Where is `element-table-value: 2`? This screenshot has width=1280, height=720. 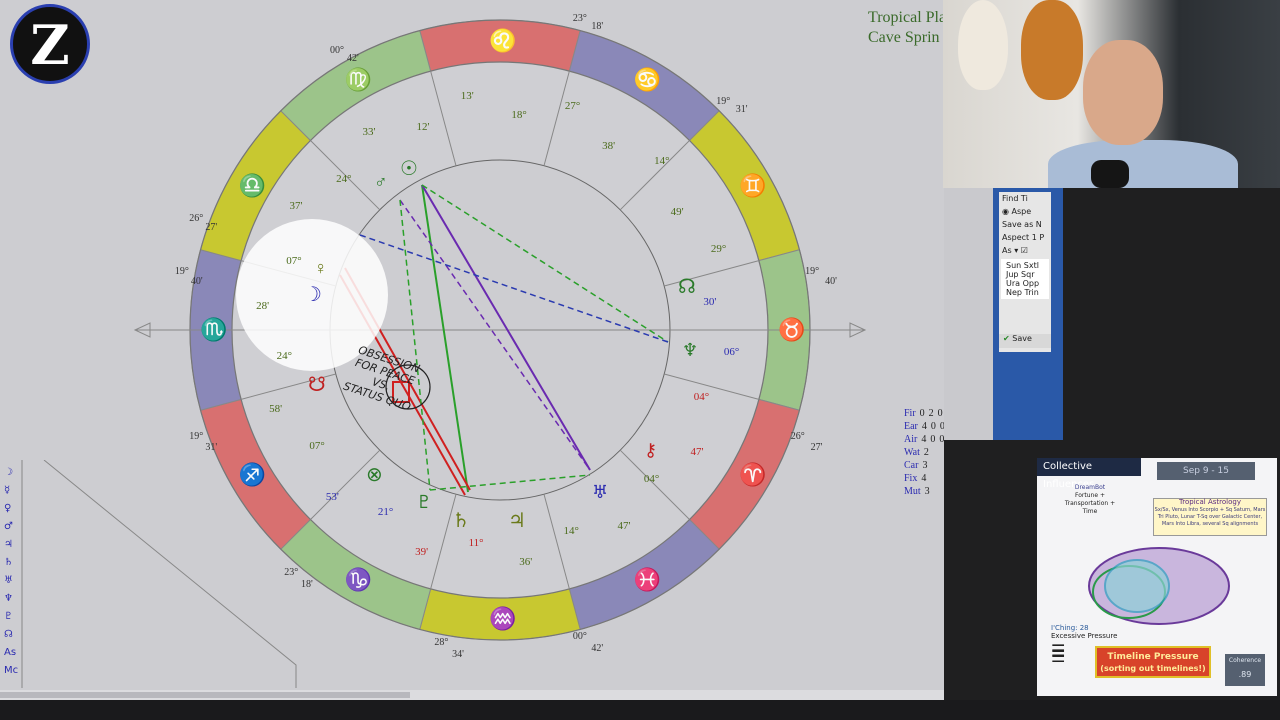
element-table-value: 2 is located at coordinates (926, 452).